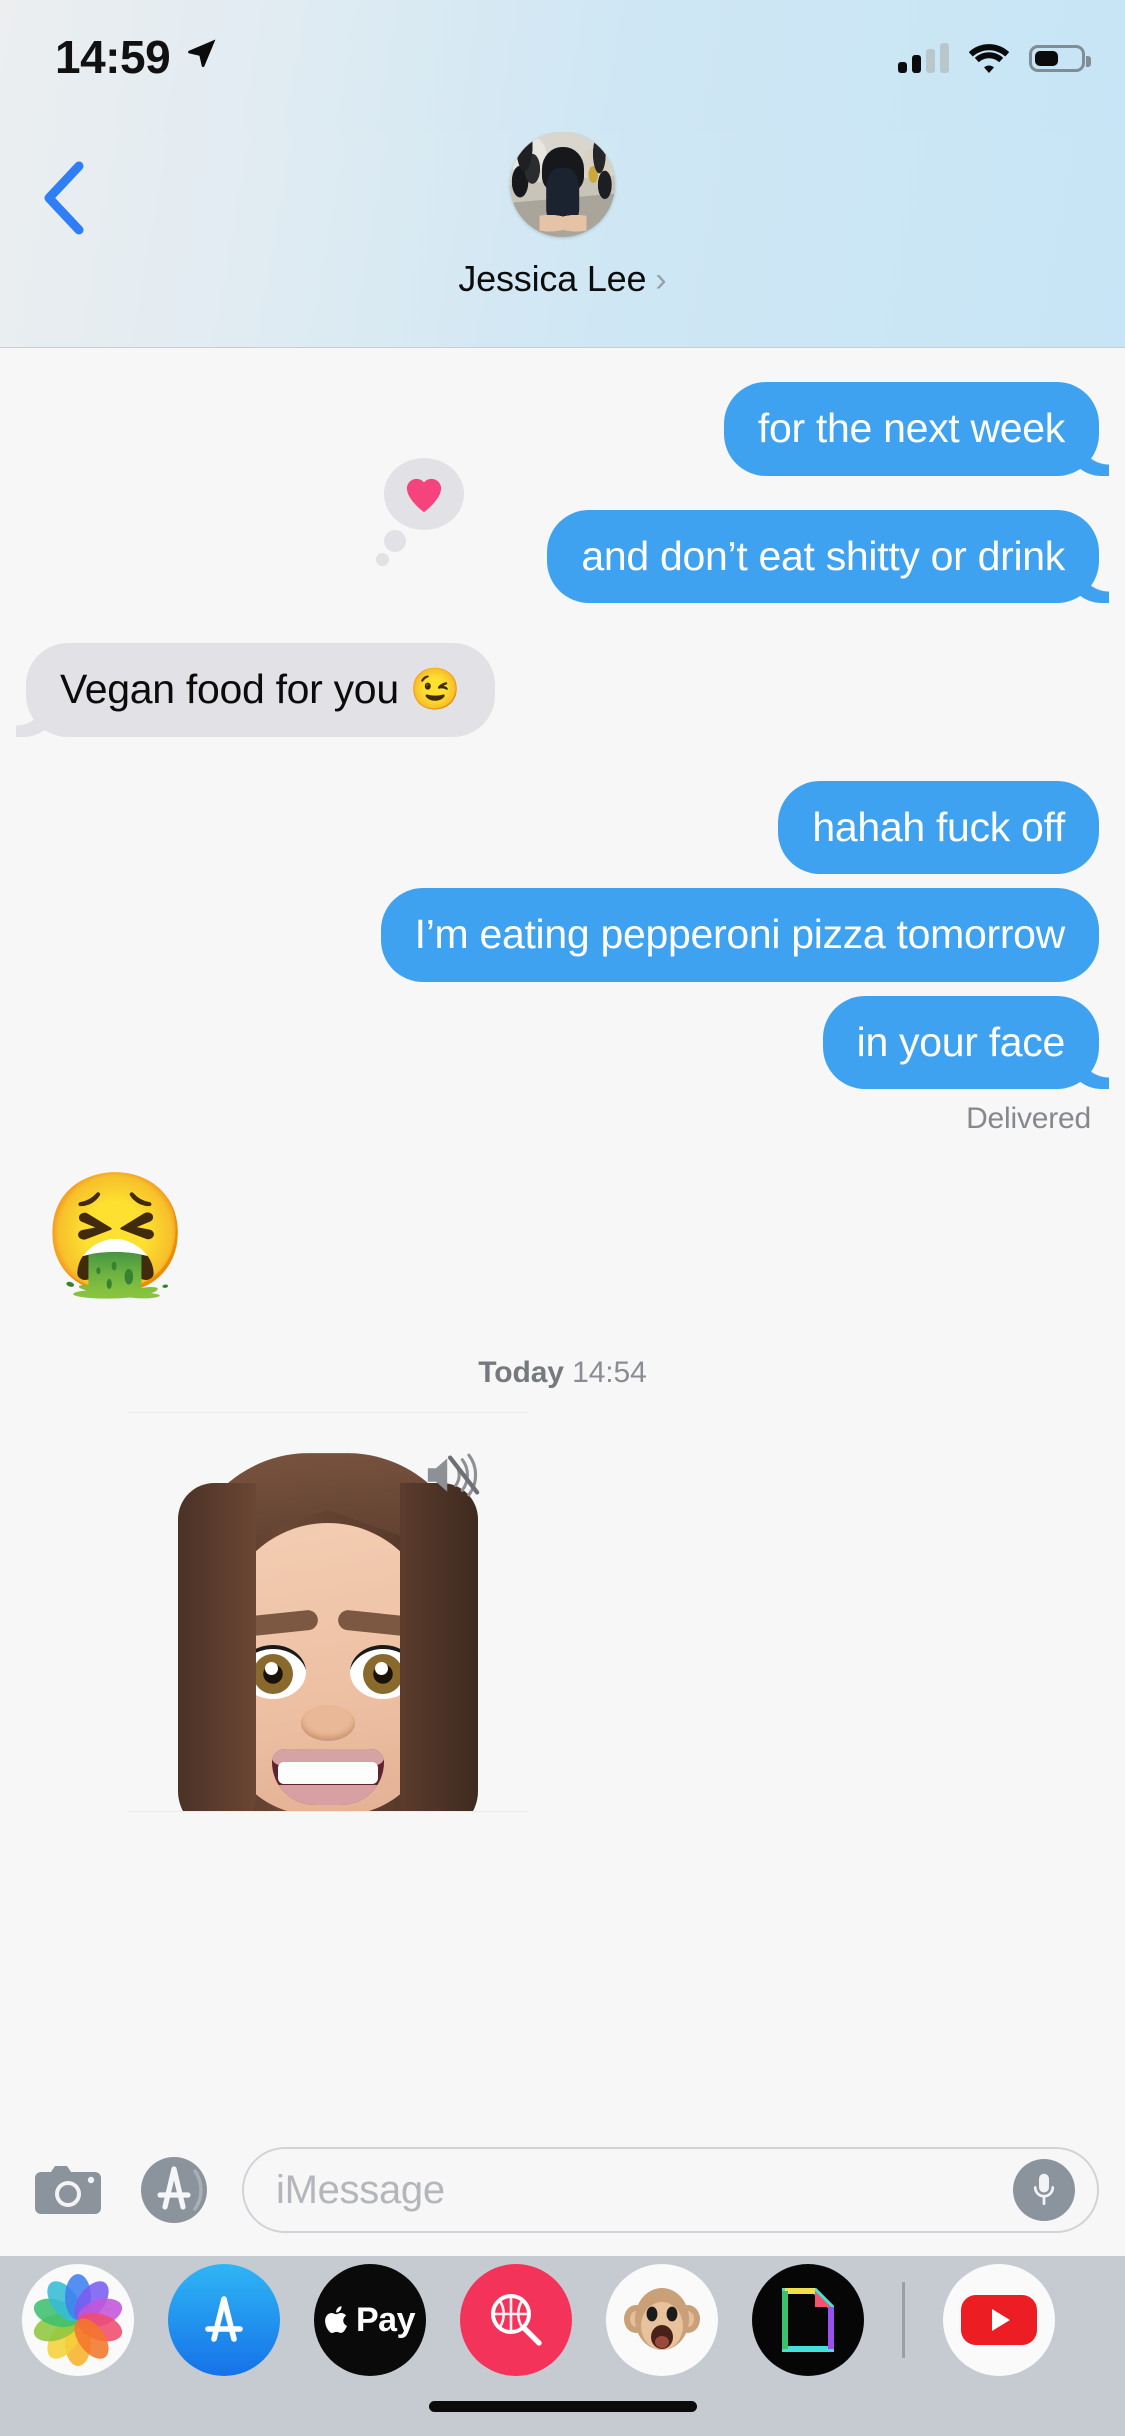 This screenshot has width=1125, height=2436. I want to click on photos-icon, so click(78, 2320).